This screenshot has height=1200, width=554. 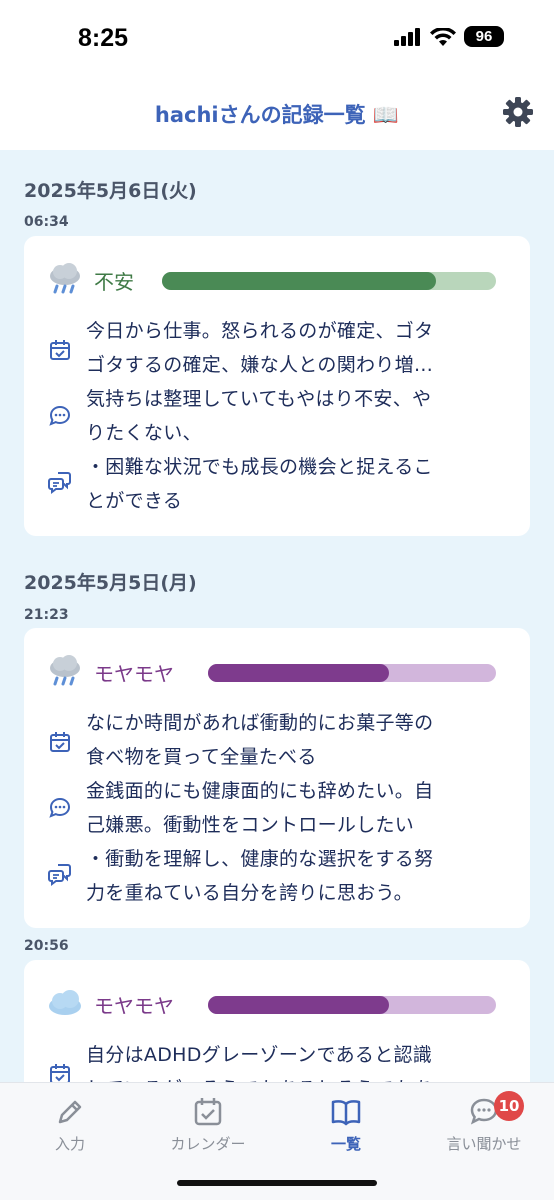 What do you see at coordinates (277, 1183) in the screenshot?
I see `home-indicator` at bounding box center [277, 1183].